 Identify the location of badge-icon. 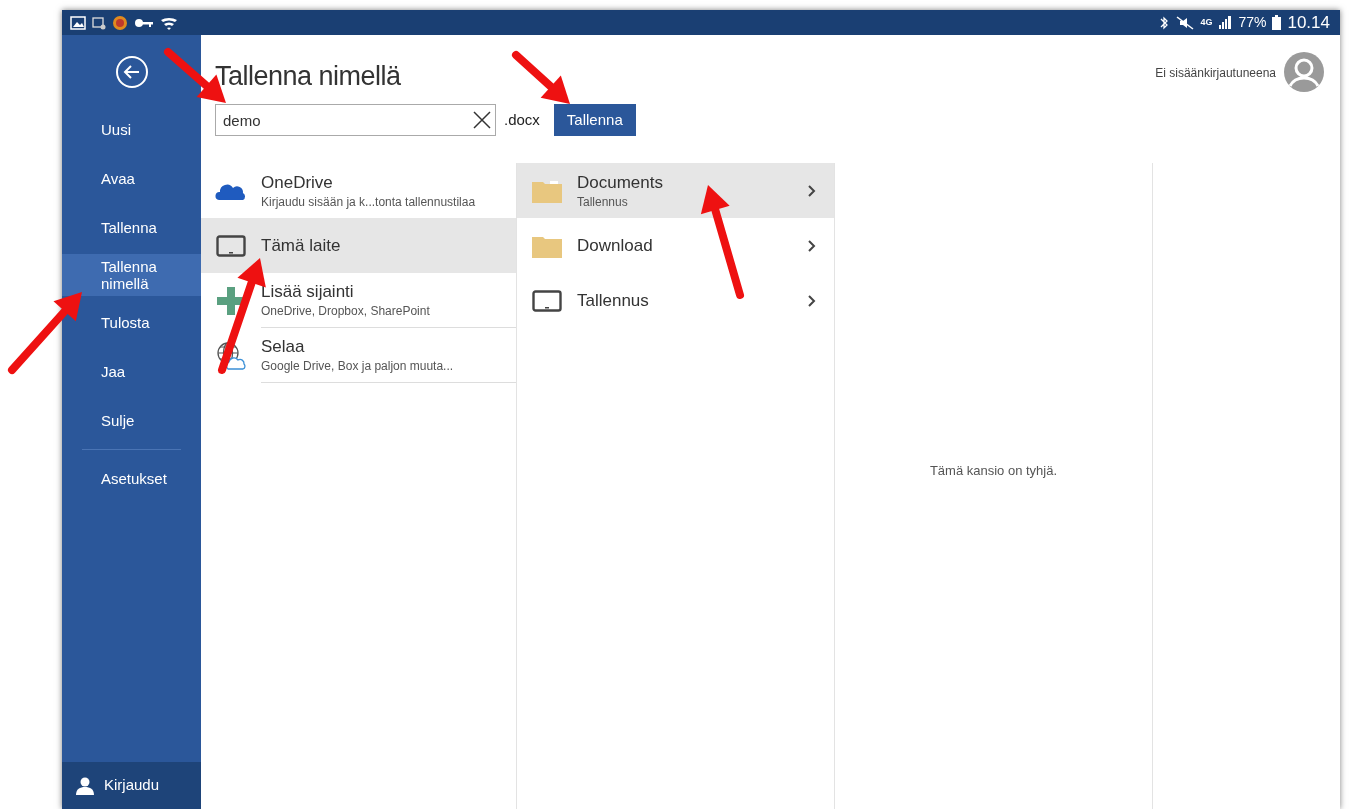
(120, 22).